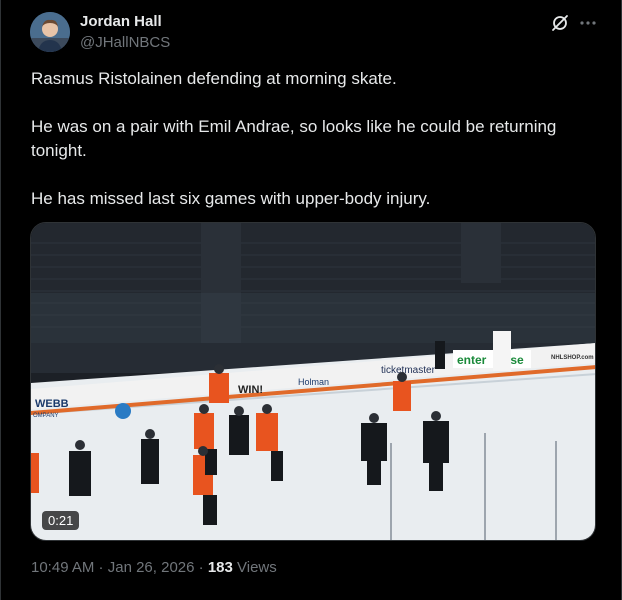 This screenshot has width=622, height=600. I want to click on author-handle: @JHallNBCS, so click(125, 42).